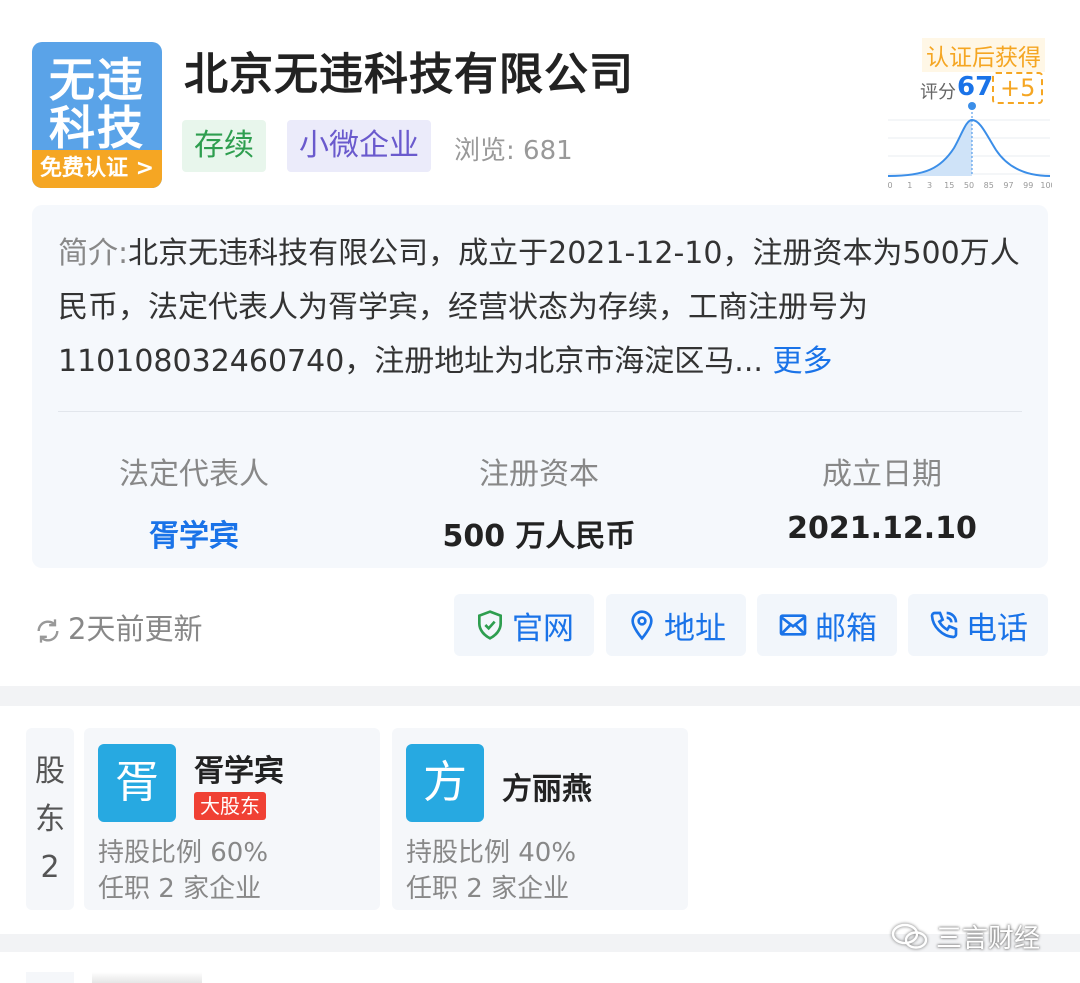 Image resolution: width=1080 pixels, height=983 pixels. I want to click on phone-button: 电话, so click(978, 625).